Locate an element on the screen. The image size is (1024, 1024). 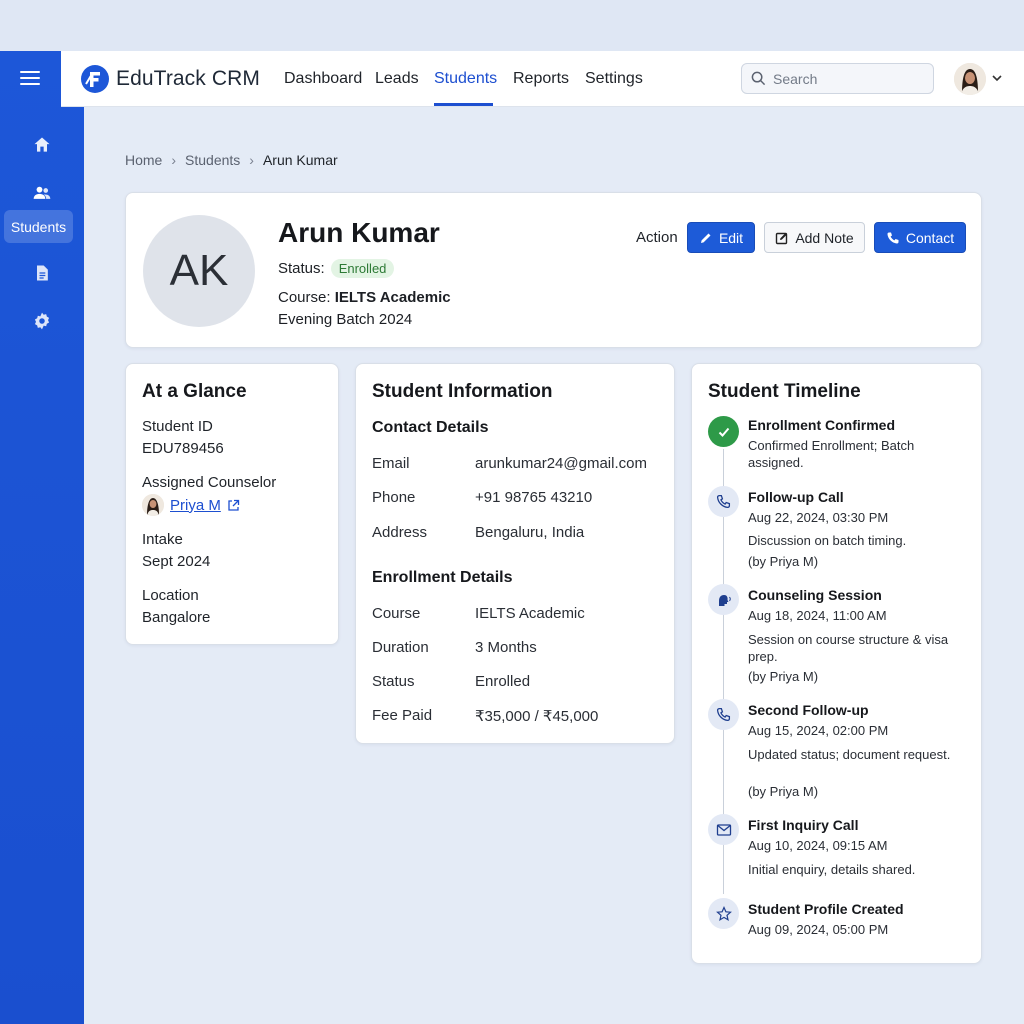
speaking-head-icon is located at coordinates (723, 599).